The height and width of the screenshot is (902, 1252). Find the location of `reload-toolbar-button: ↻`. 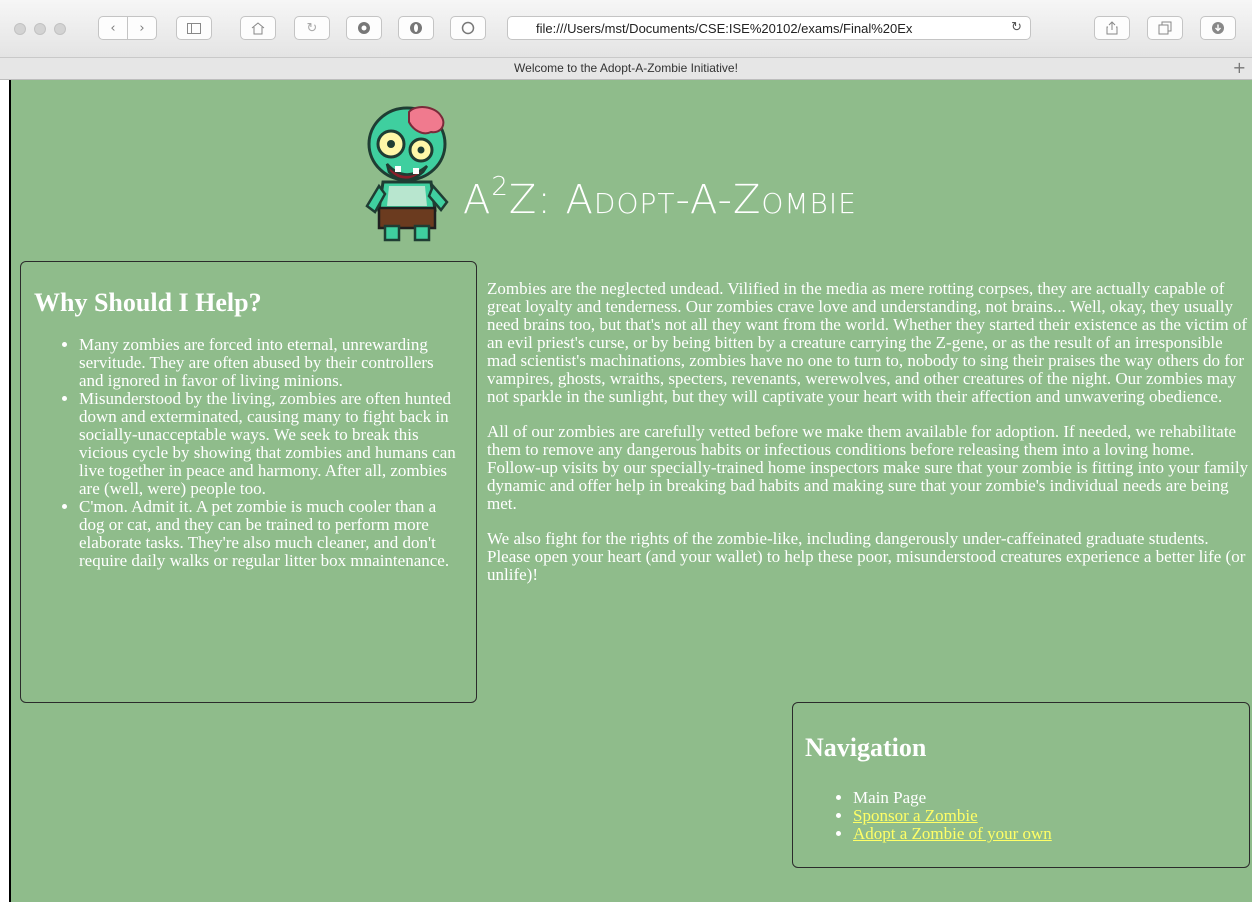

reload-toolbar-button: ↻ is located at coordinates (312, 28).